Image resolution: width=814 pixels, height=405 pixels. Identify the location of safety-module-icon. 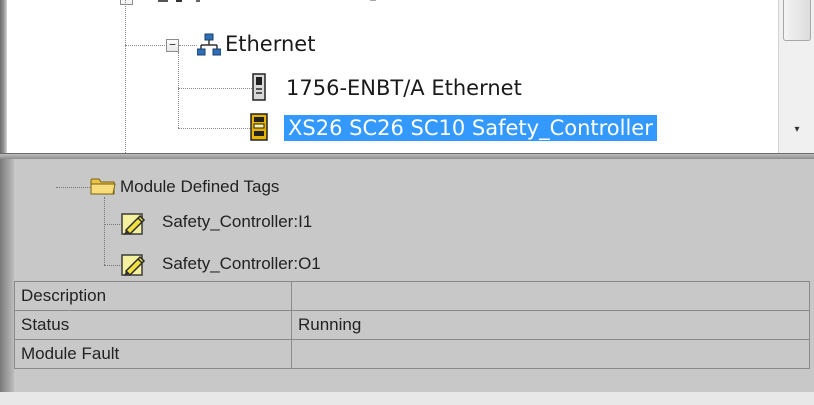
(259, 127).